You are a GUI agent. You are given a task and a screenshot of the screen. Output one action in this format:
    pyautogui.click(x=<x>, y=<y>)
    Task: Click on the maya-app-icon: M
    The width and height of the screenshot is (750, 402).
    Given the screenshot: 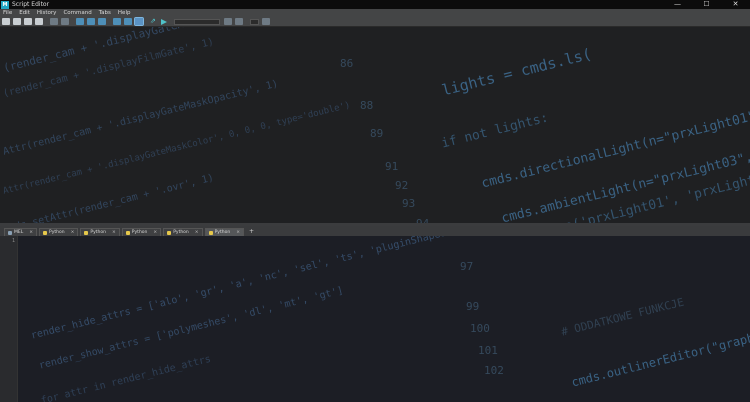 What is the action you would take?
    pyautogui.click(x=5, y=4)
    